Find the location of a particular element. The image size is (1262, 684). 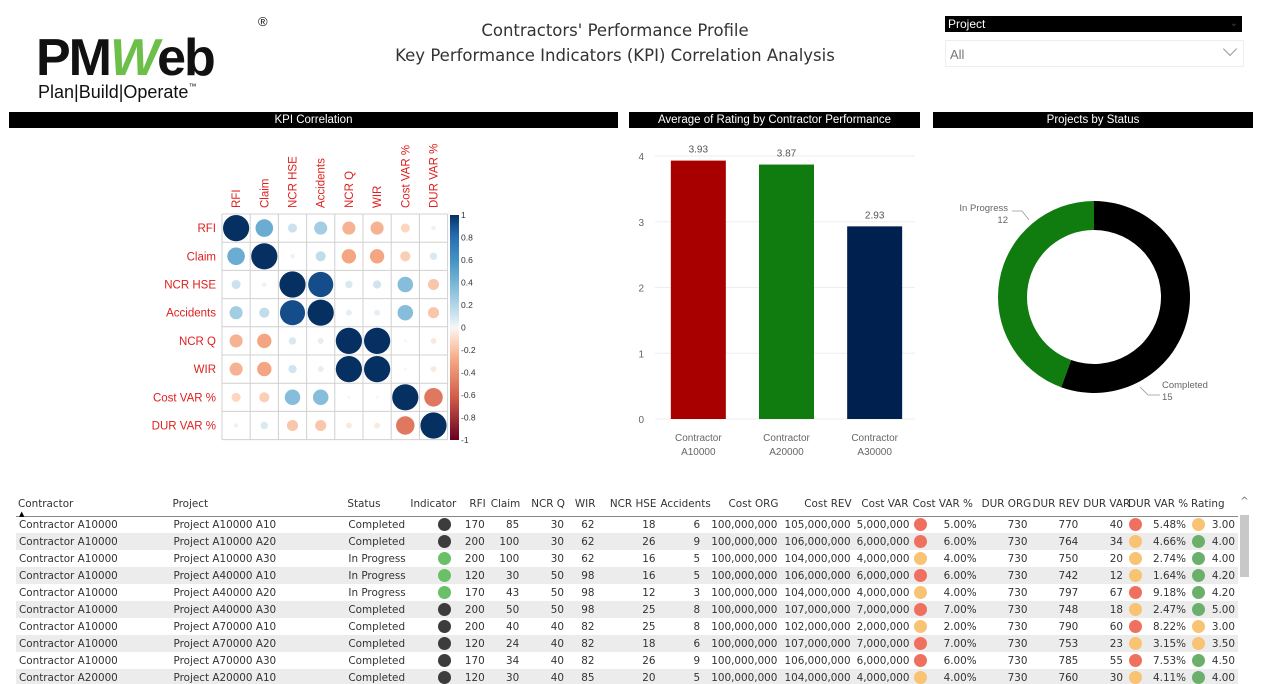

dur-var-cell: 12 is located at coordinates (1104, 575).